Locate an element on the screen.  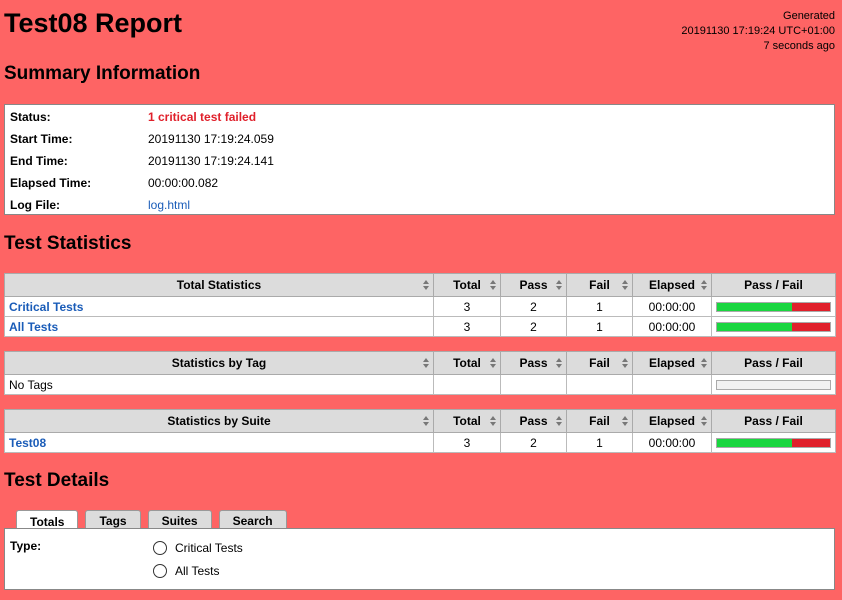
generated-ago: 7 seconds ago is located at coordinates (799, 46).